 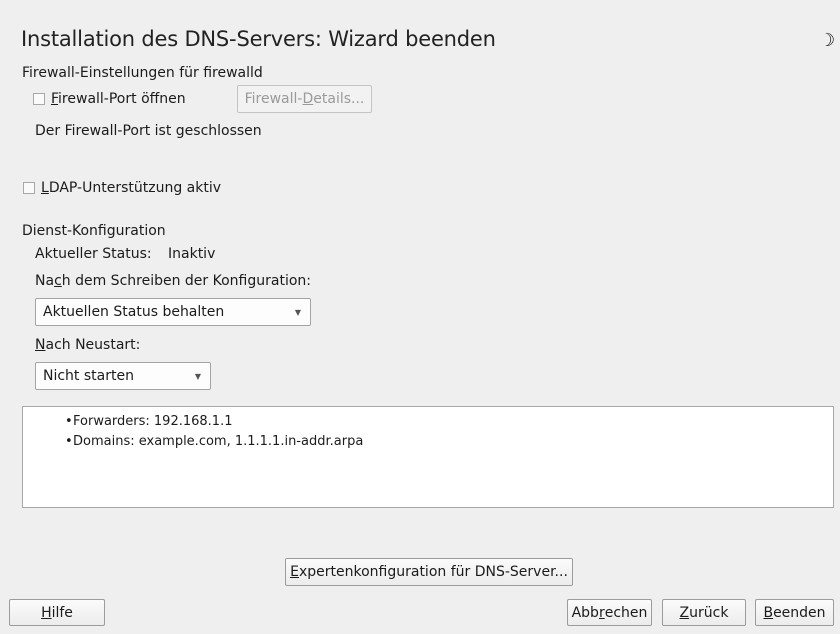 What do you see at coordinates (142, 73) in the screenshot?
I see `firewall-section-label: Firewall-Einstellungen für firewalld` at bounding box center [142, 73].